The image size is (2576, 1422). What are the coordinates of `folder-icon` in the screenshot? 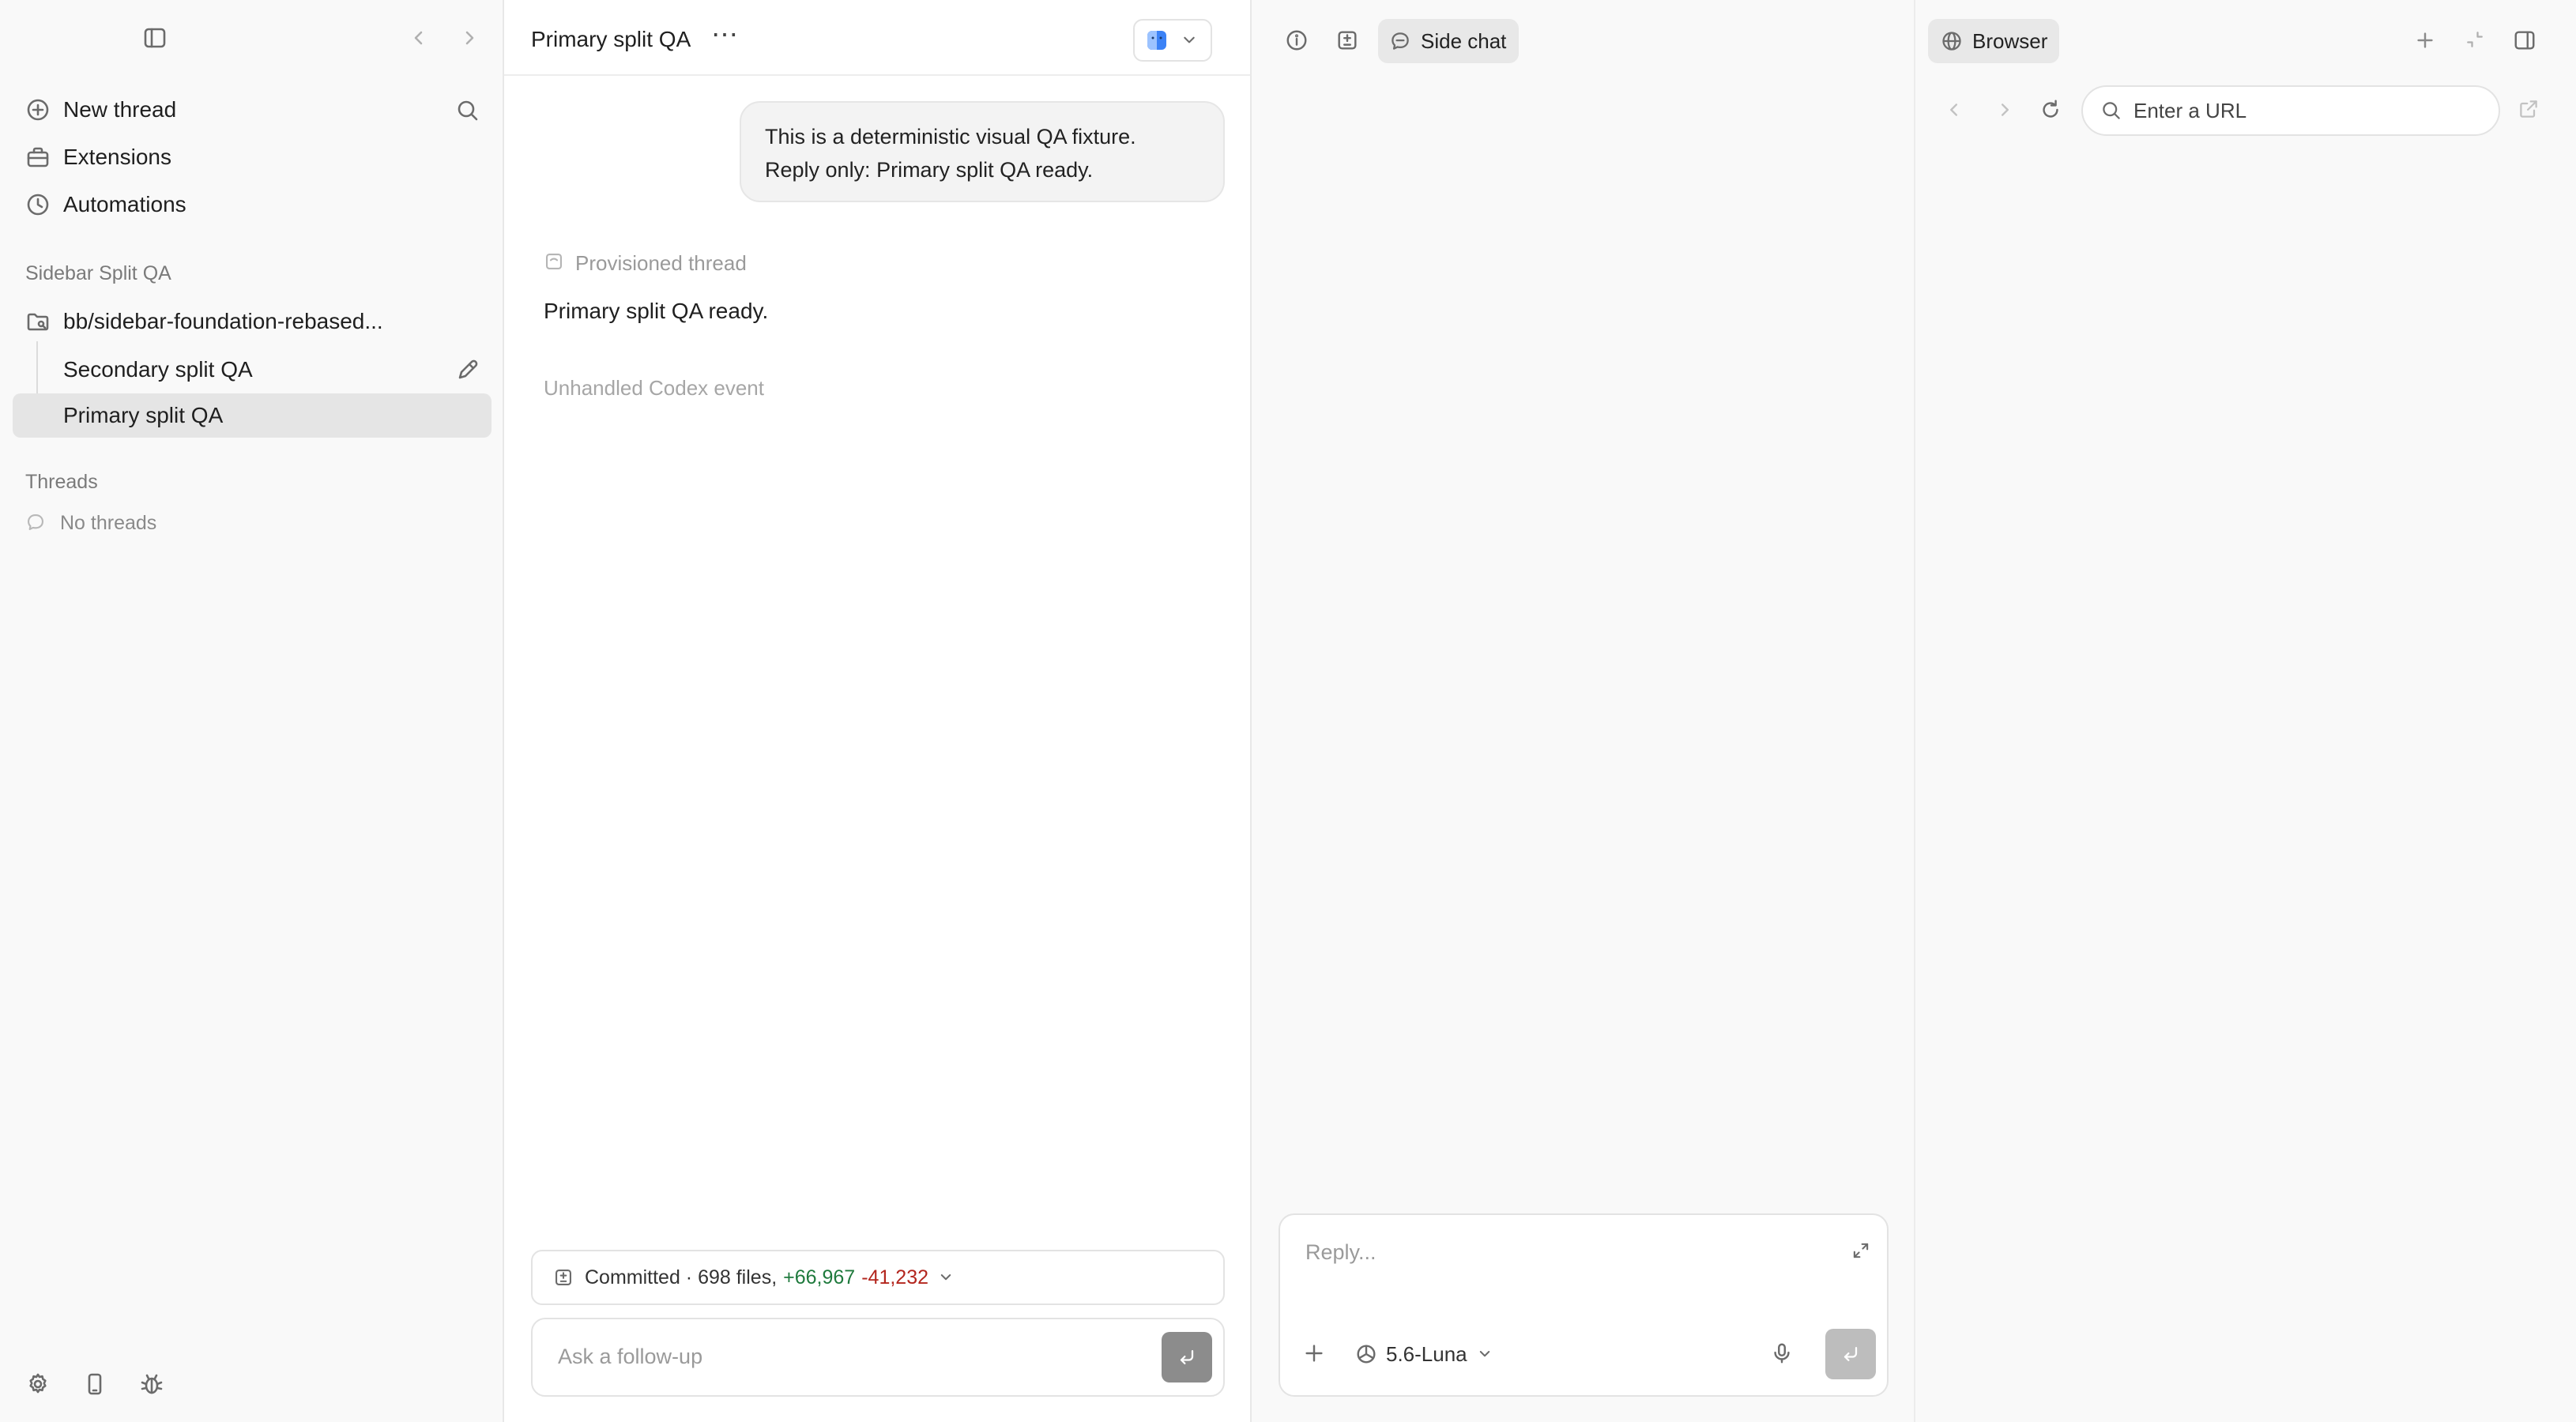 It's located at (38, 321).